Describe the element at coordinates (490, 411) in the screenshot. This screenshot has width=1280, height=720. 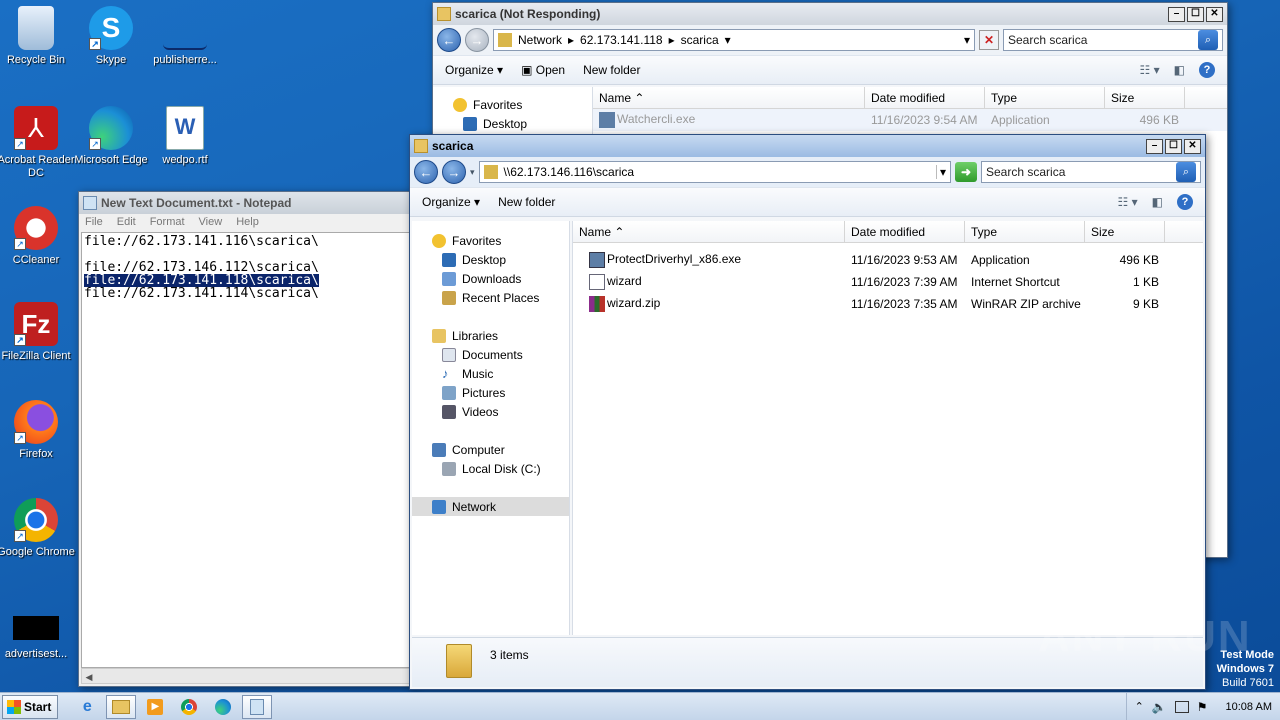
I see `nav-videos: Videos` at that location.